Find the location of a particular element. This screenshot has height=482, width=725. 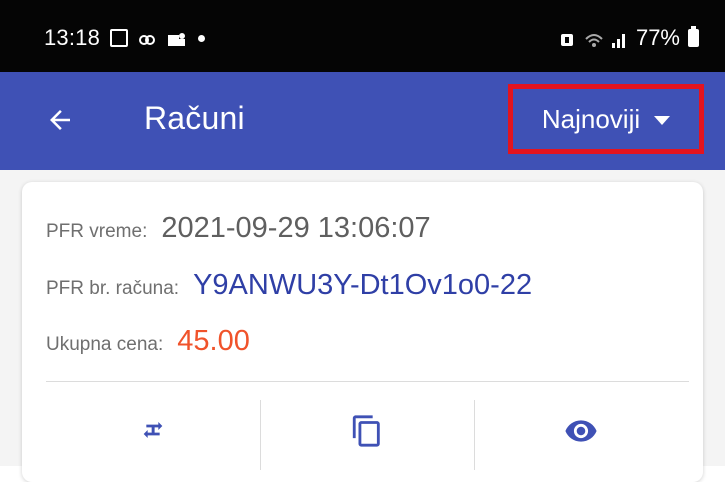

battery-icon is located at coordinates (693, 36).